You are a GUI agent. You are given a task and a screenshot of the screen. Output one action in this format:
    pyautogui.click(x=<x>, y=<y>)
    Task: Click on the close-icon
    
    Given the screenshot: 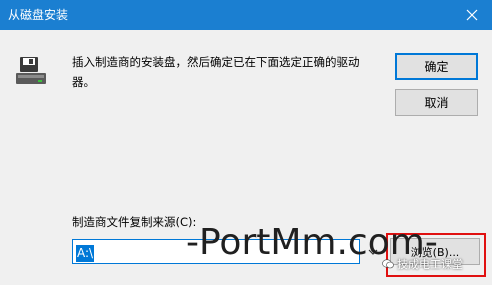 What is the action you would take?
    pyautogui.click(x=472, y=15)
    